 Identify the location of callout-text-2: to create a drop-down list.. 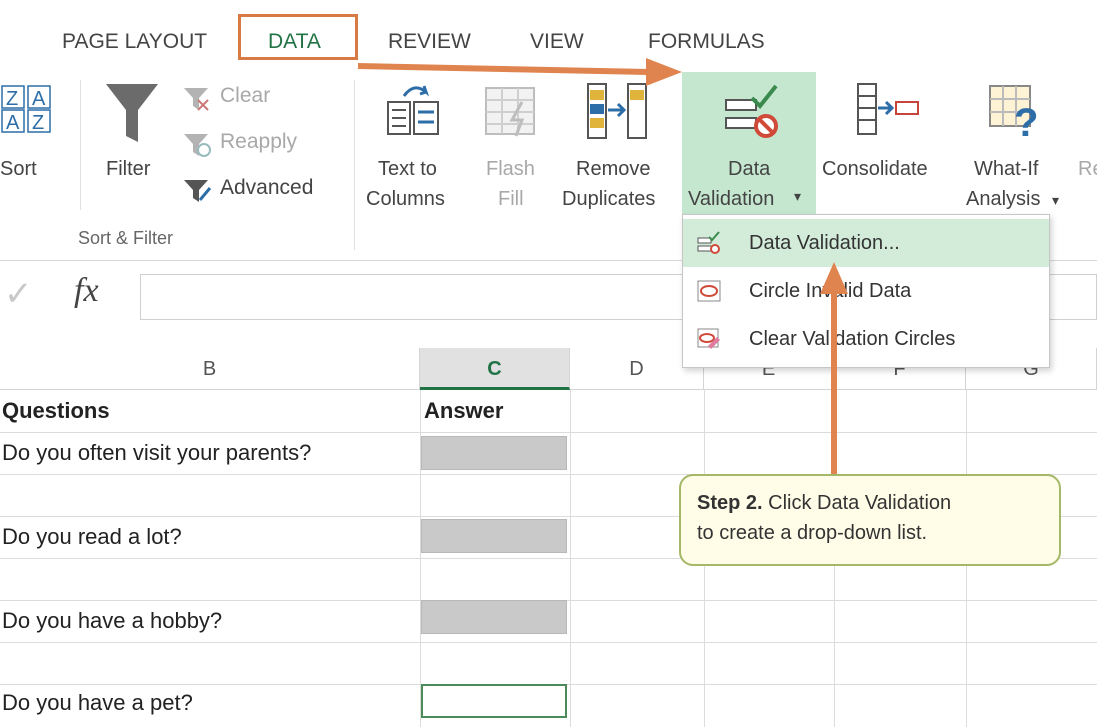
(812, 533).